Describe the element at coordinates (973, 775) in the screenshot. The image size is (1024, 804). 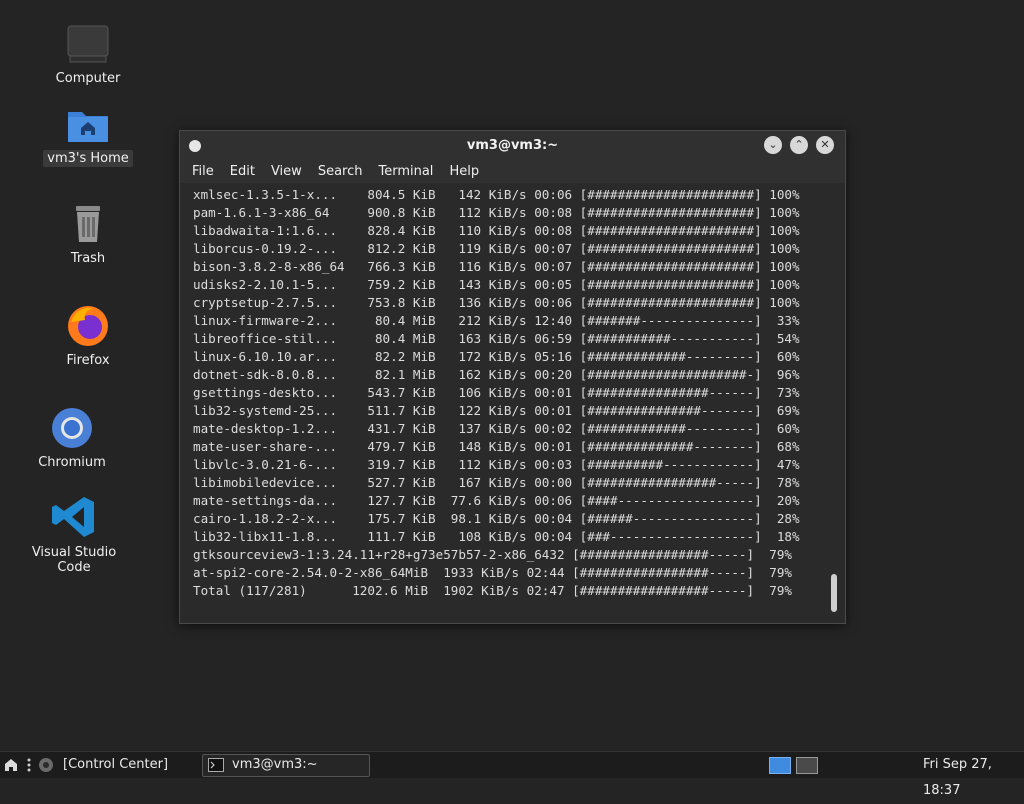
I see `clock: Fri Sep 27, 18:37` at that location.